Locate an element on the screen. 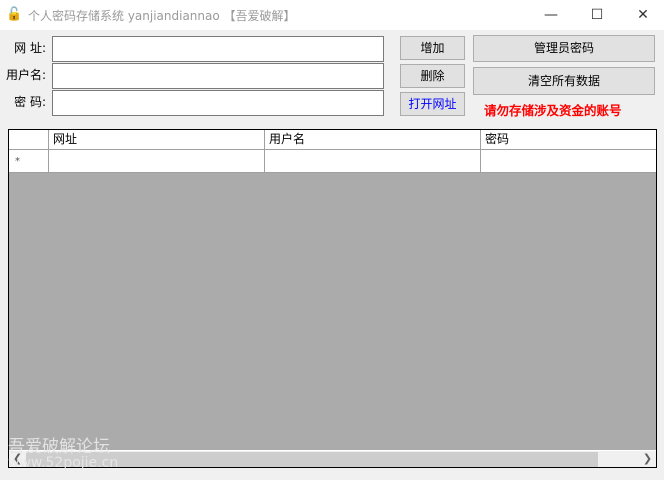  column-header-url: 网址 is located at coordinates (157, 140).